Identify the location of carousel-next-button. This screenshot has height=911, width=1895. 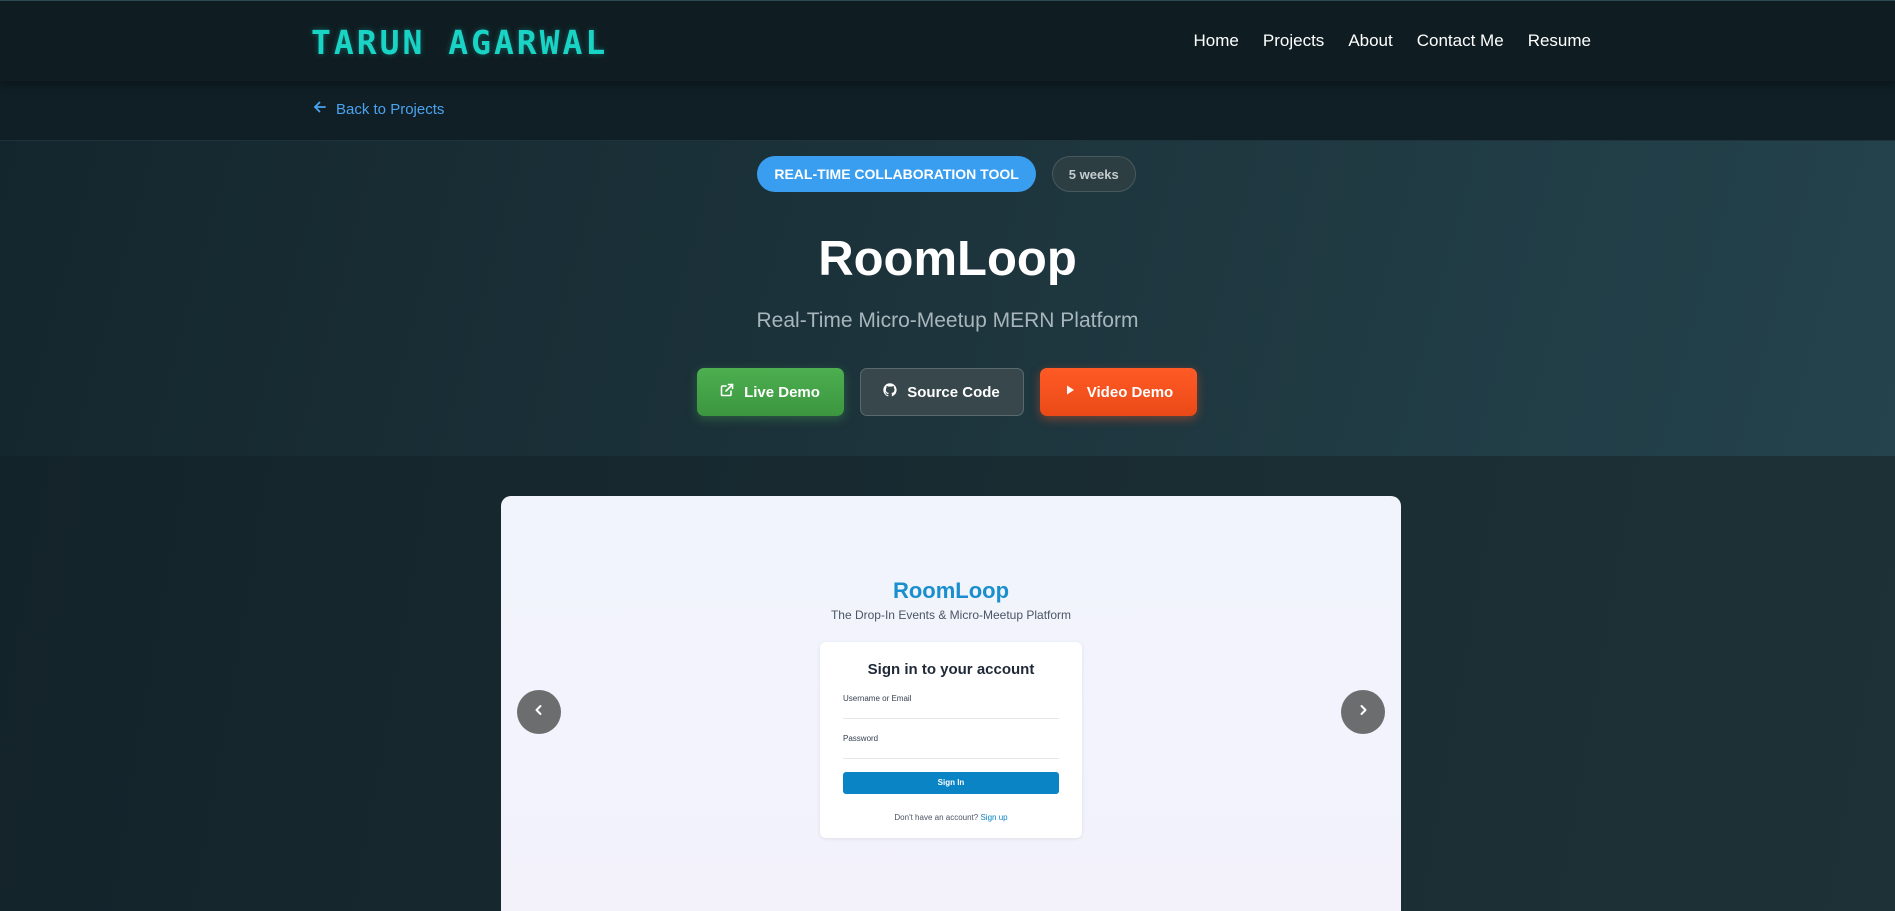
(1363, 712).